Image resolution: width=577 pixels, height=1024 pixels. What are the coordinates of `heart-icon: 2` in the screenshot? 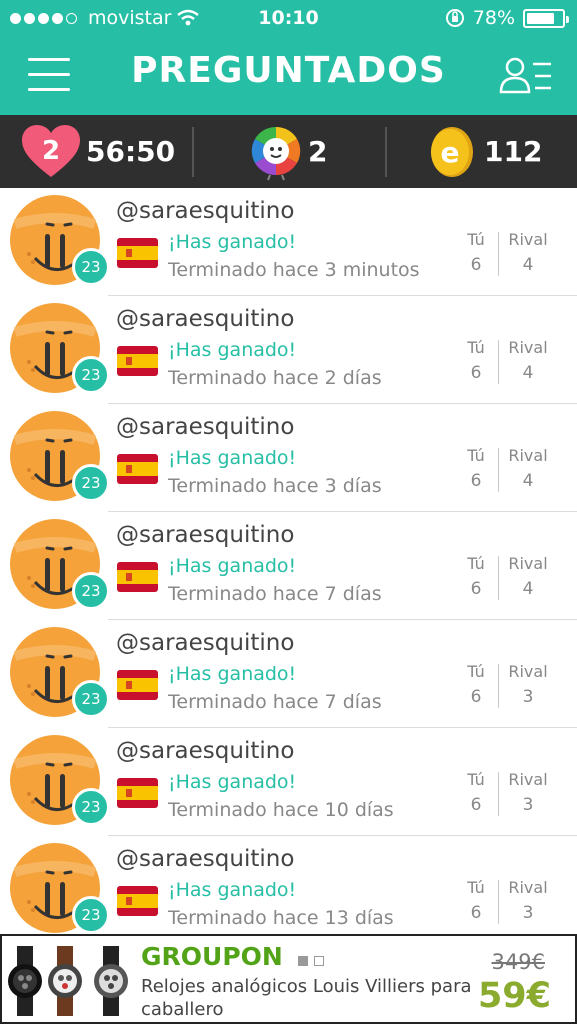 It's located at (51, 150).